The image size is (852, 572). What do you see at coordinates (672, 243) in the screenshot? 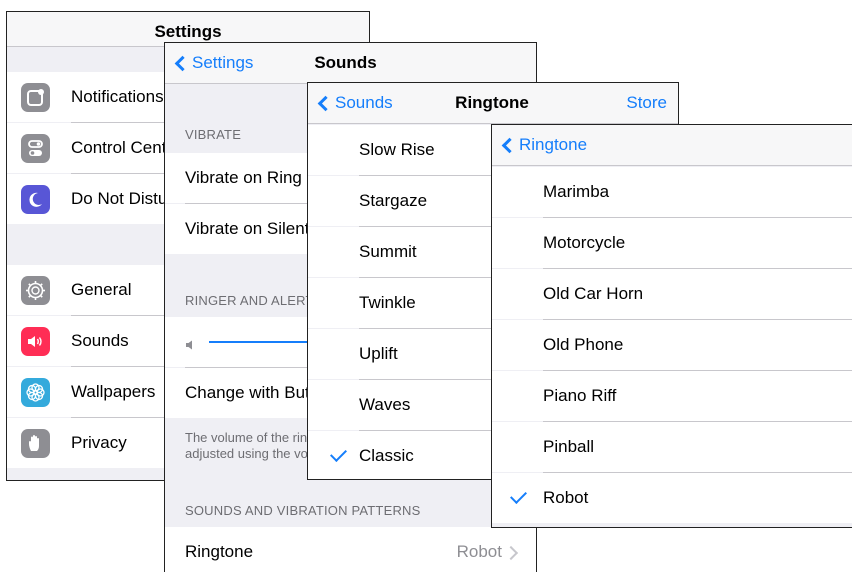
I see `list-item: Motorcycle` at bounding box center [672, 243].